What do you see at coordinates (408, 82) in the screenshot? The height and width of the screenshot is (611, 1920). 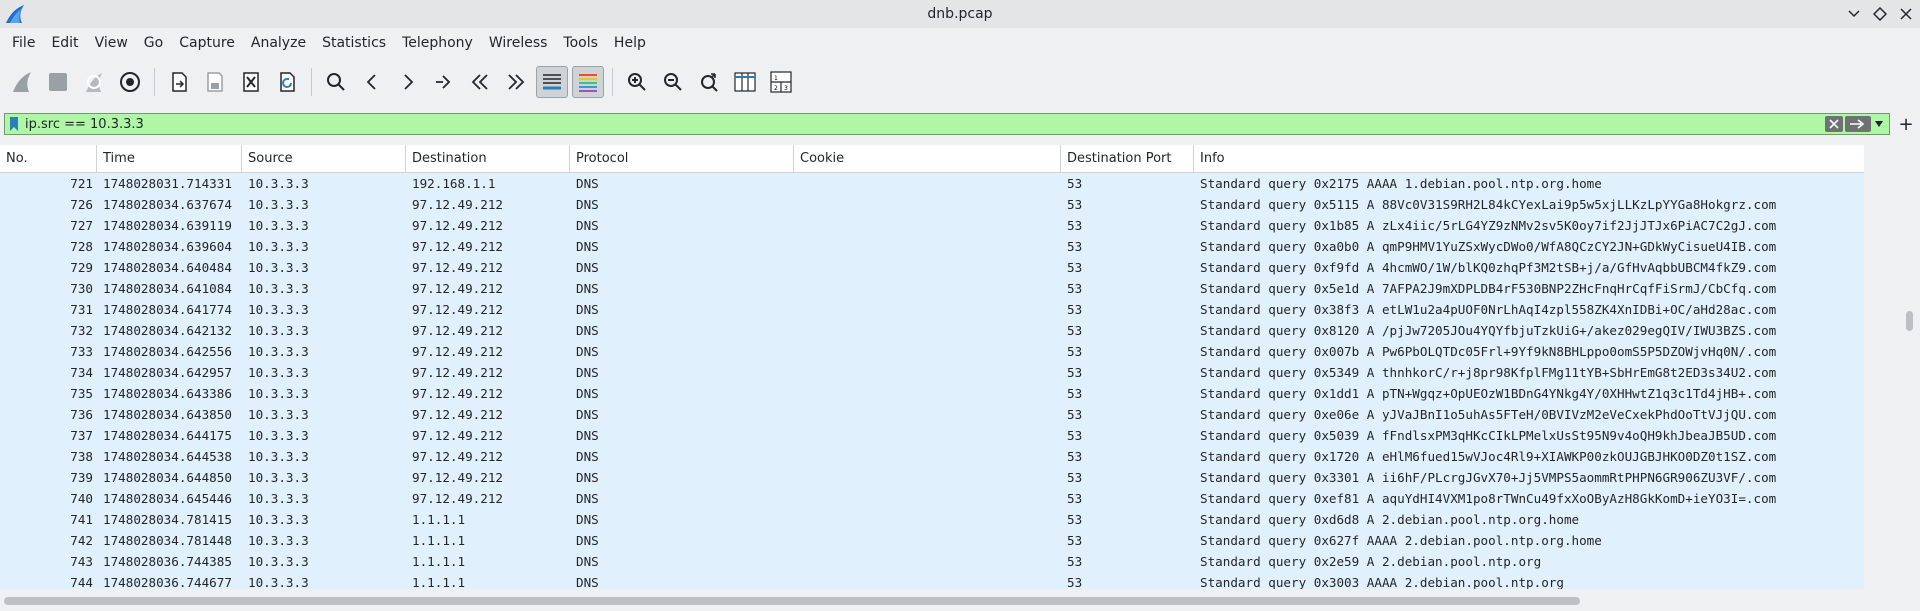 I see `go-forward-button` at bounding box center [408, 82].